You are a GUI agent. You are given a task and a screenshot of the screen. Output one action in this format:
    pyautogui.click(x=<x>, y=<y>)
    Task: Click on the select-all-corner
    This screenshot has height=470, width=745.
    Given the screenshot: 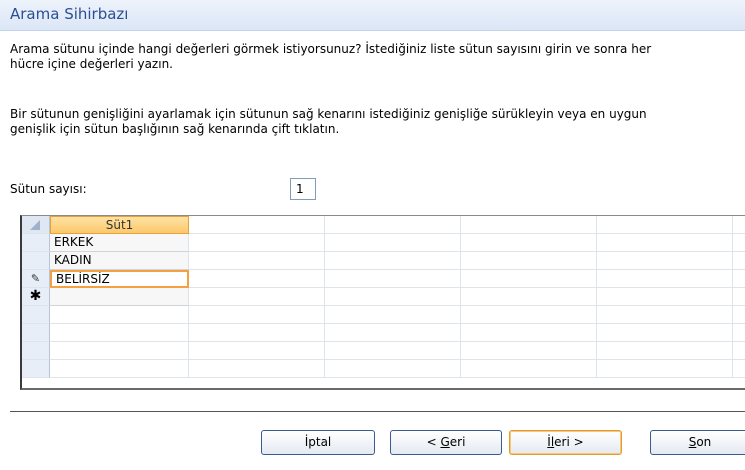 What is the action you would take?
    pyautogui.click(x=36, y=225)
    